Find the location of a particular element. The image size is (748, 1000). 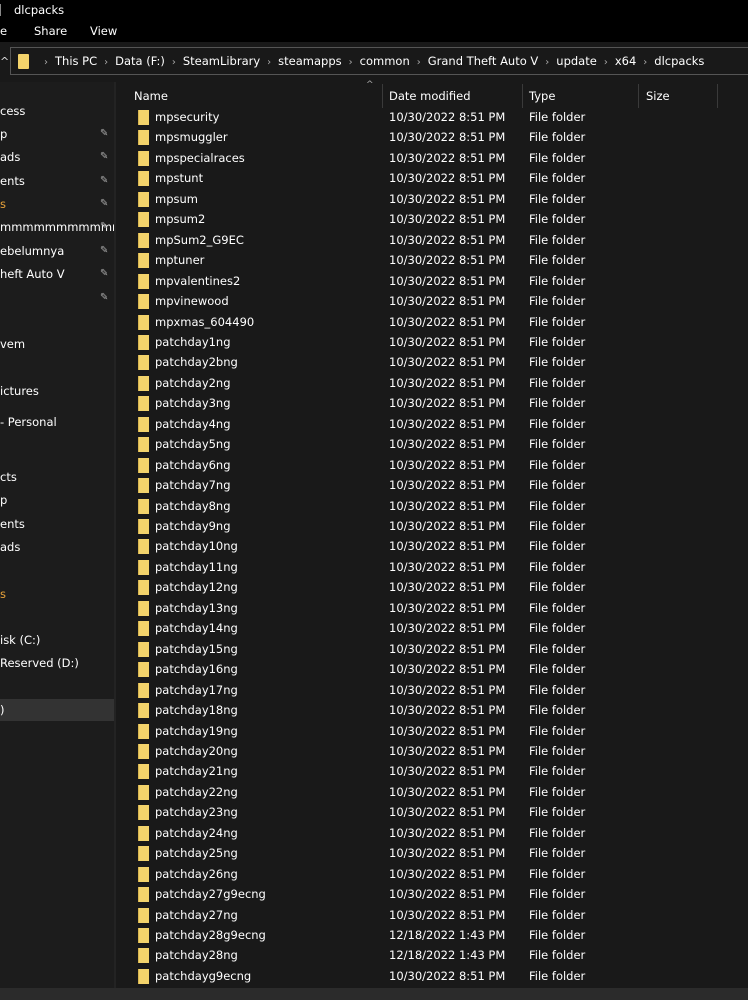

file-row: mpsum 10/30/2022 8:51 PM File folder is located at coordinates (432, 199).